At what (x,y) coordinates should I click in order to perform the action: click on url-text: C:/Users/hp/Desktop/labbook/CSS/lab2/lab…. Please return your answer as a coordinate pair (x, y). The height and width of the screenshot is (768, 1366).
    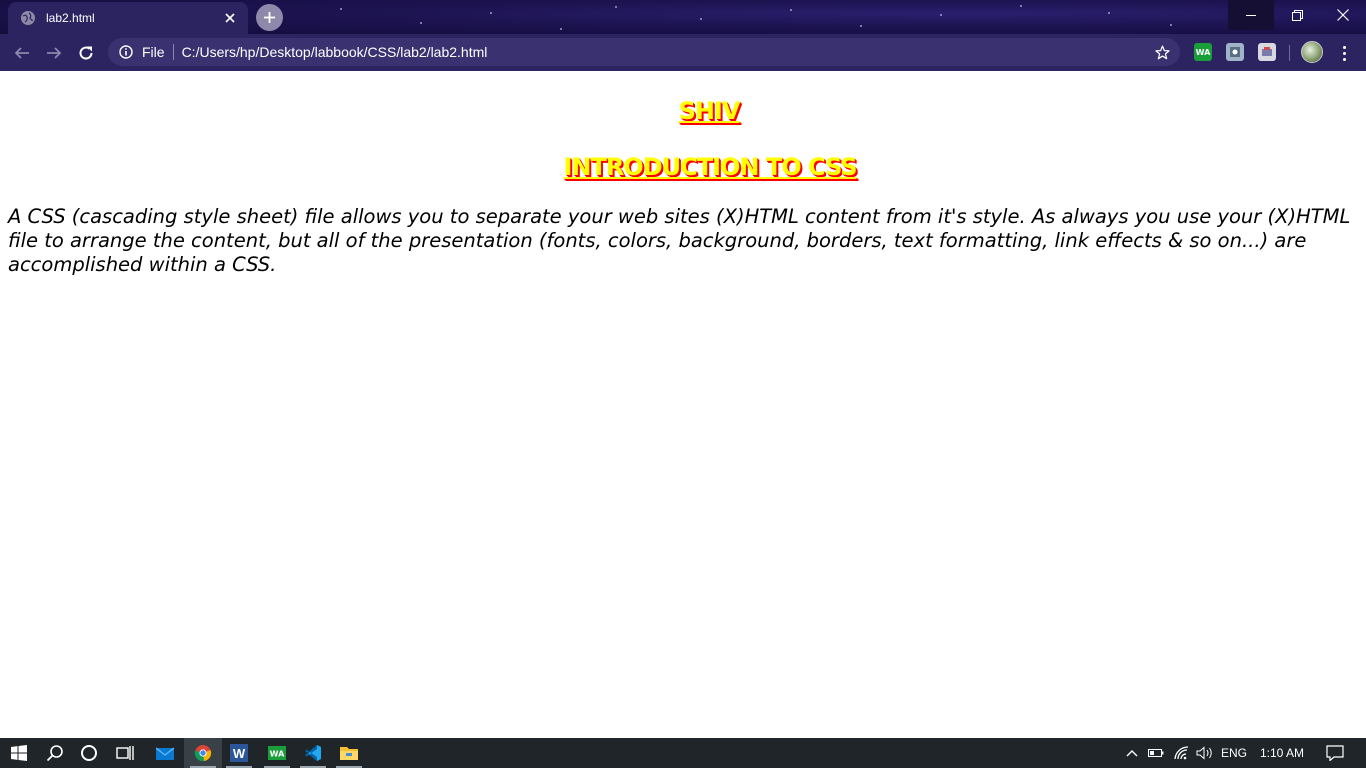
    Looking at the image, I should click on (666, 52).